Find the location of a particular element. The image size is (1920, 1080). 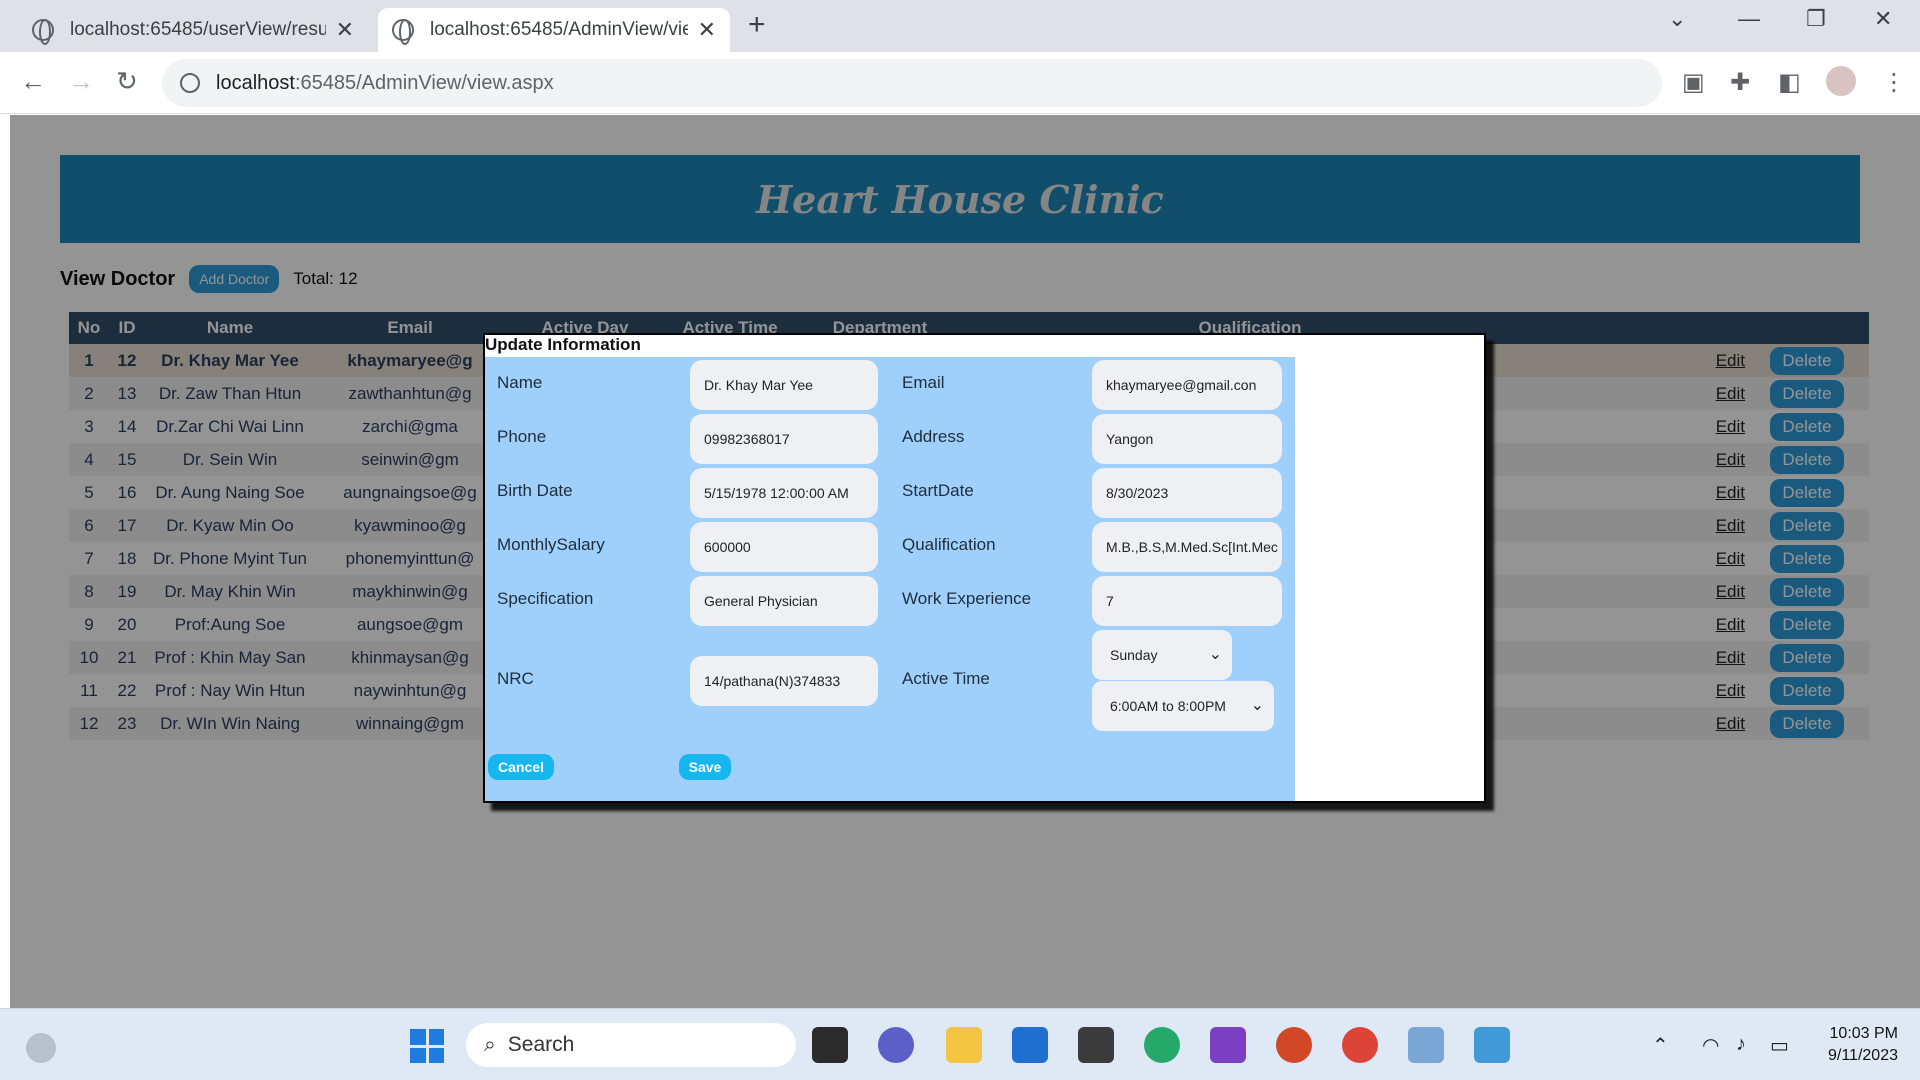

clock-date: 9/11/2023 is located at coordinates (1863, 1055).